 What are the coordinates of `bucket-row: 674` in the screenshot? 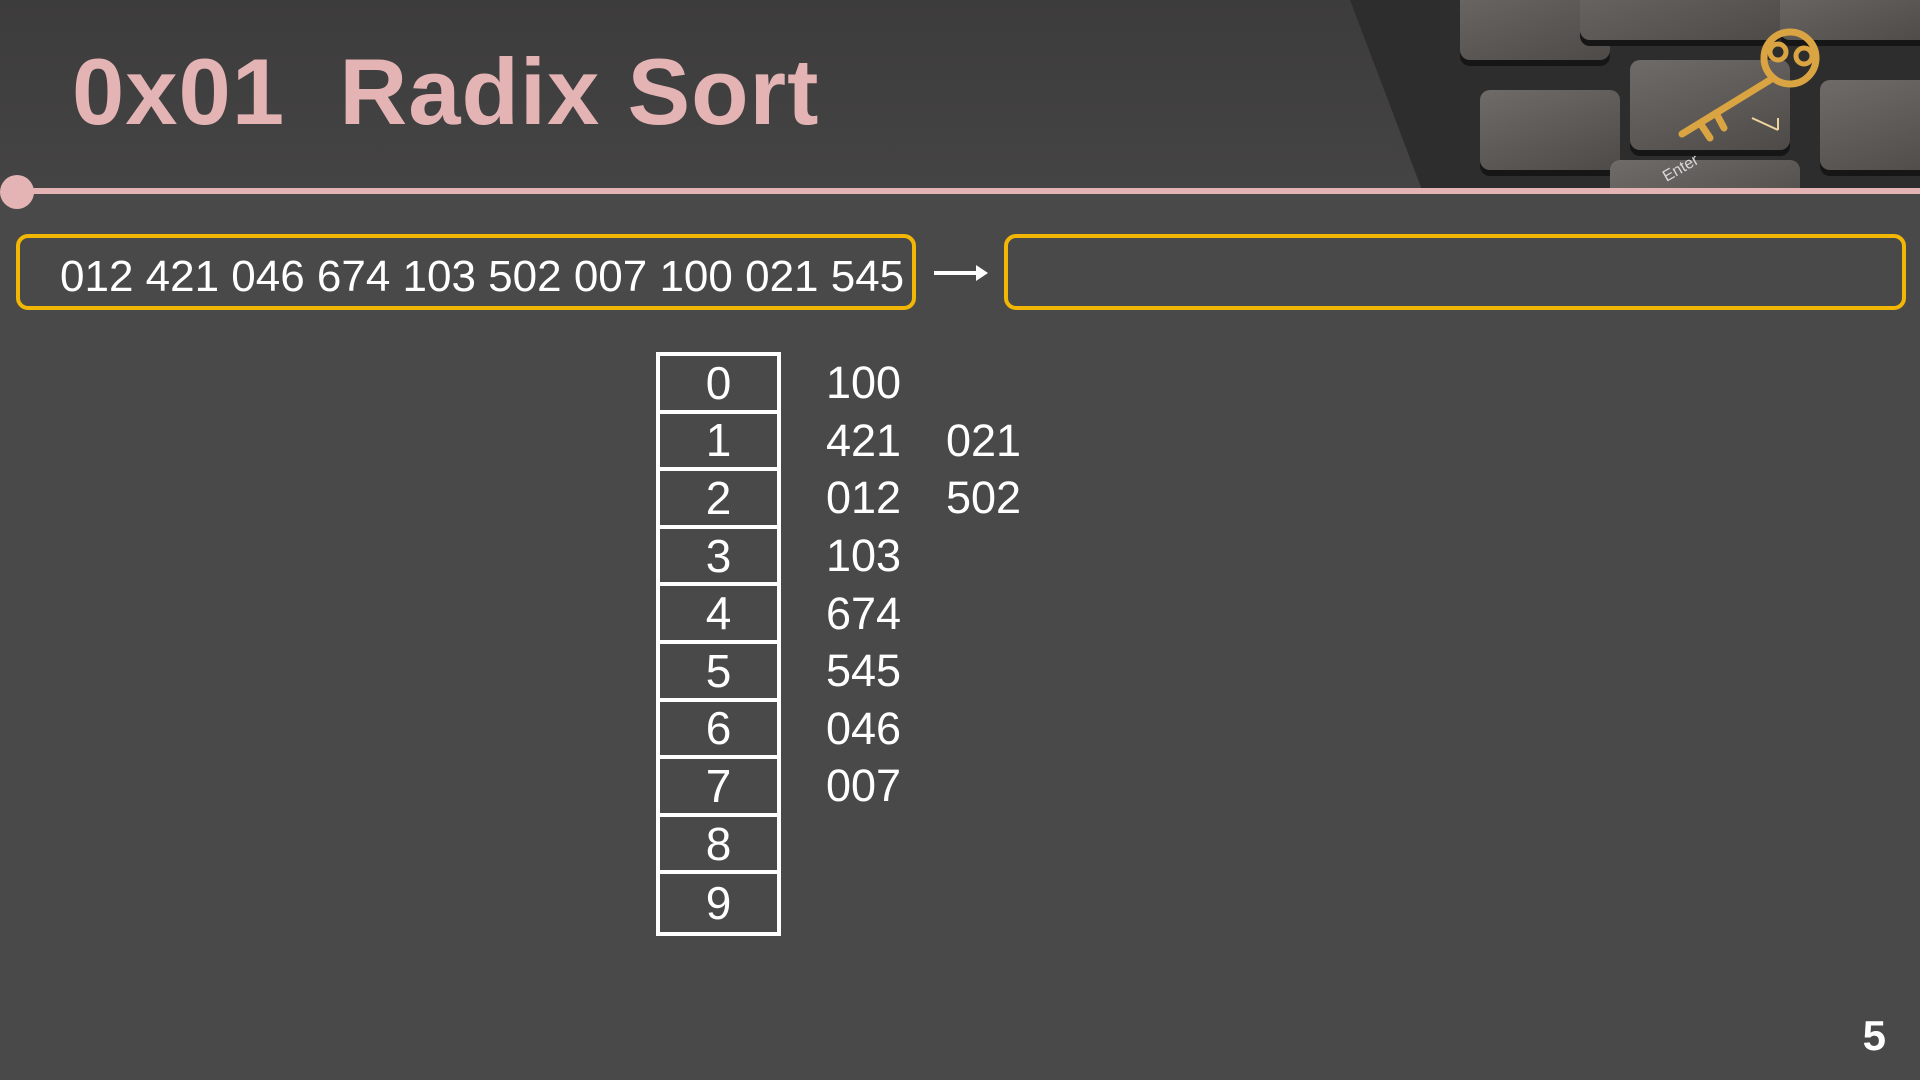 It's located at (946, 613).